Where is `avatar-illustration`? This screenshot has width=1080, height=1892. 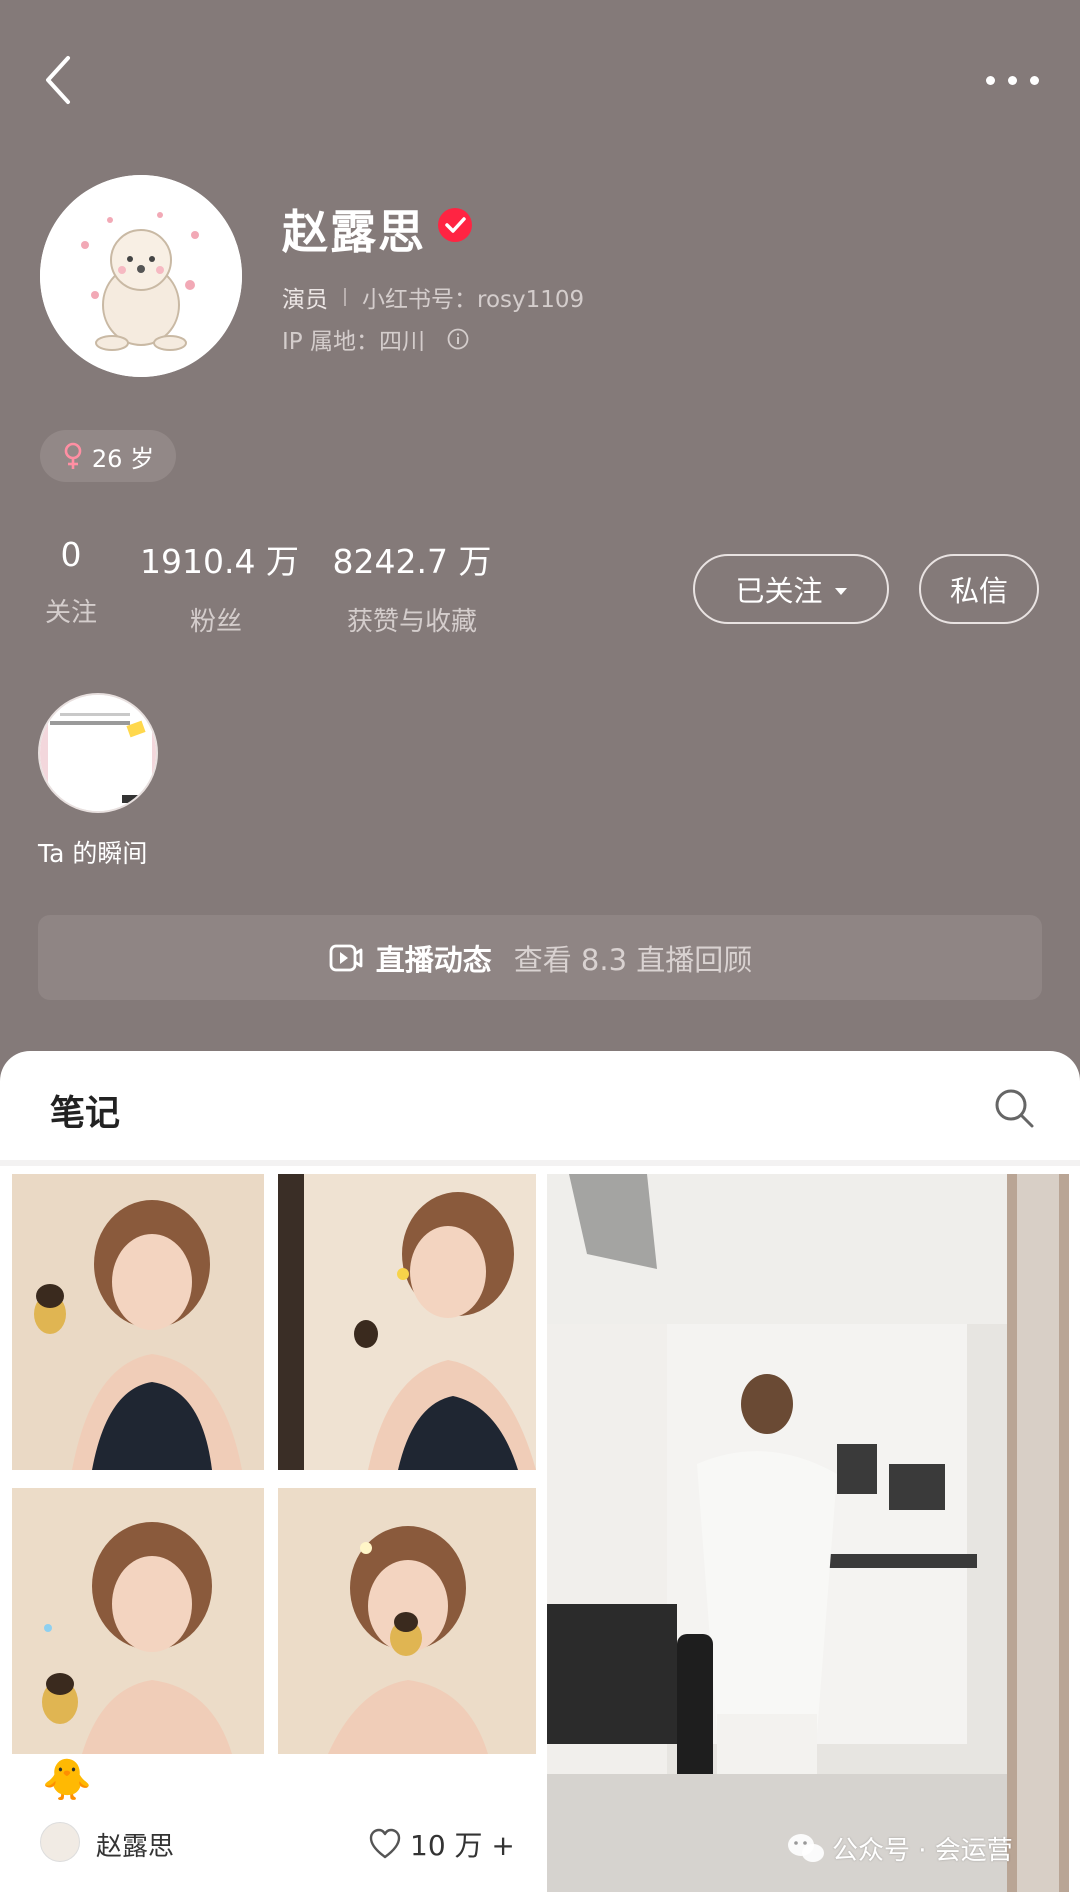 avatar-illustration is located at coordinates (141, 276).